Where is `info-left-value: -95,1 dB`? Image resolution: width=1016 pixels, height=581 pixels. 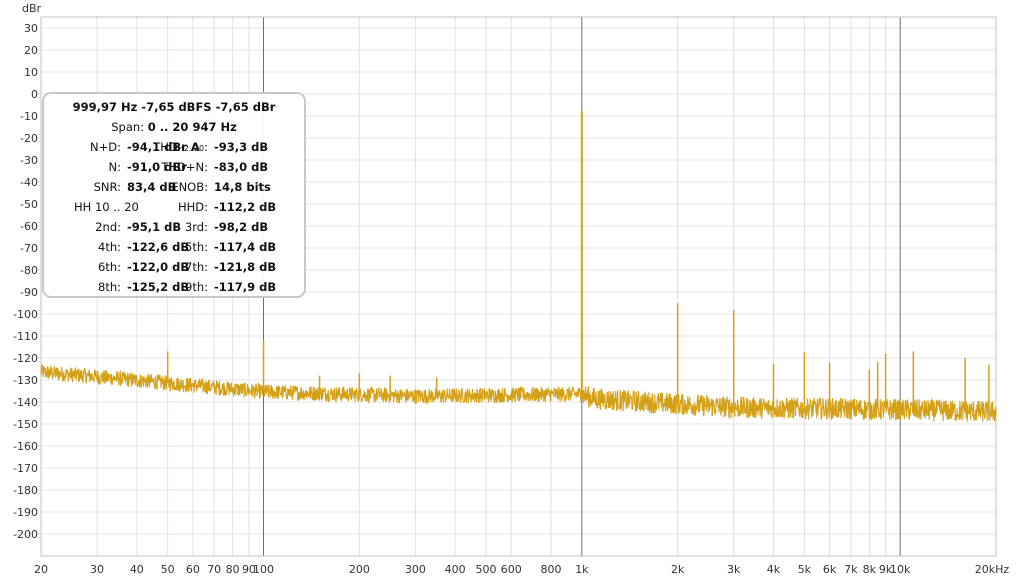
info-left-value: -95,1 dB is located at coordinates (154, 227).